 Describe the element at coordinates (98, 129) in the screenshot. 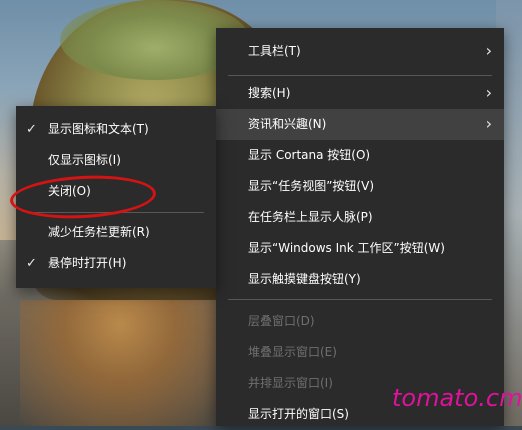

I see `menu-item-label: 显示图标和文本(T)` at that location.